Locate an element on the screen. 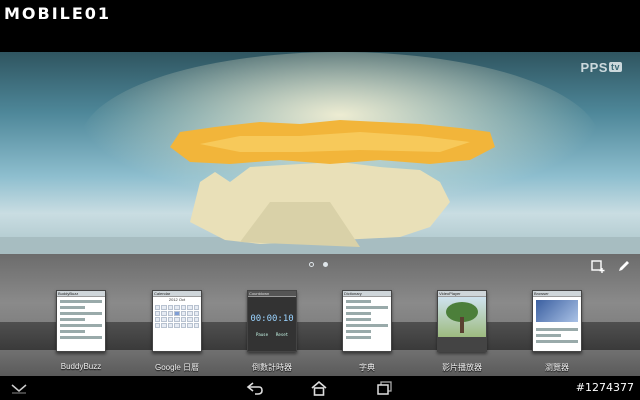  widget-buddybuzz: BuddyBuzz BuddyBuzz is located at coordinates (81, 333).